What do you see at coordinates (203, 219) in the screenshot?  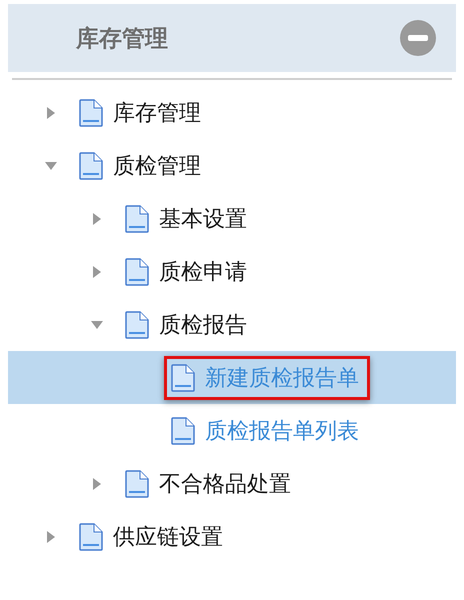 I see `tree-item-label: 基本设置` at bounding box center [203, 219].